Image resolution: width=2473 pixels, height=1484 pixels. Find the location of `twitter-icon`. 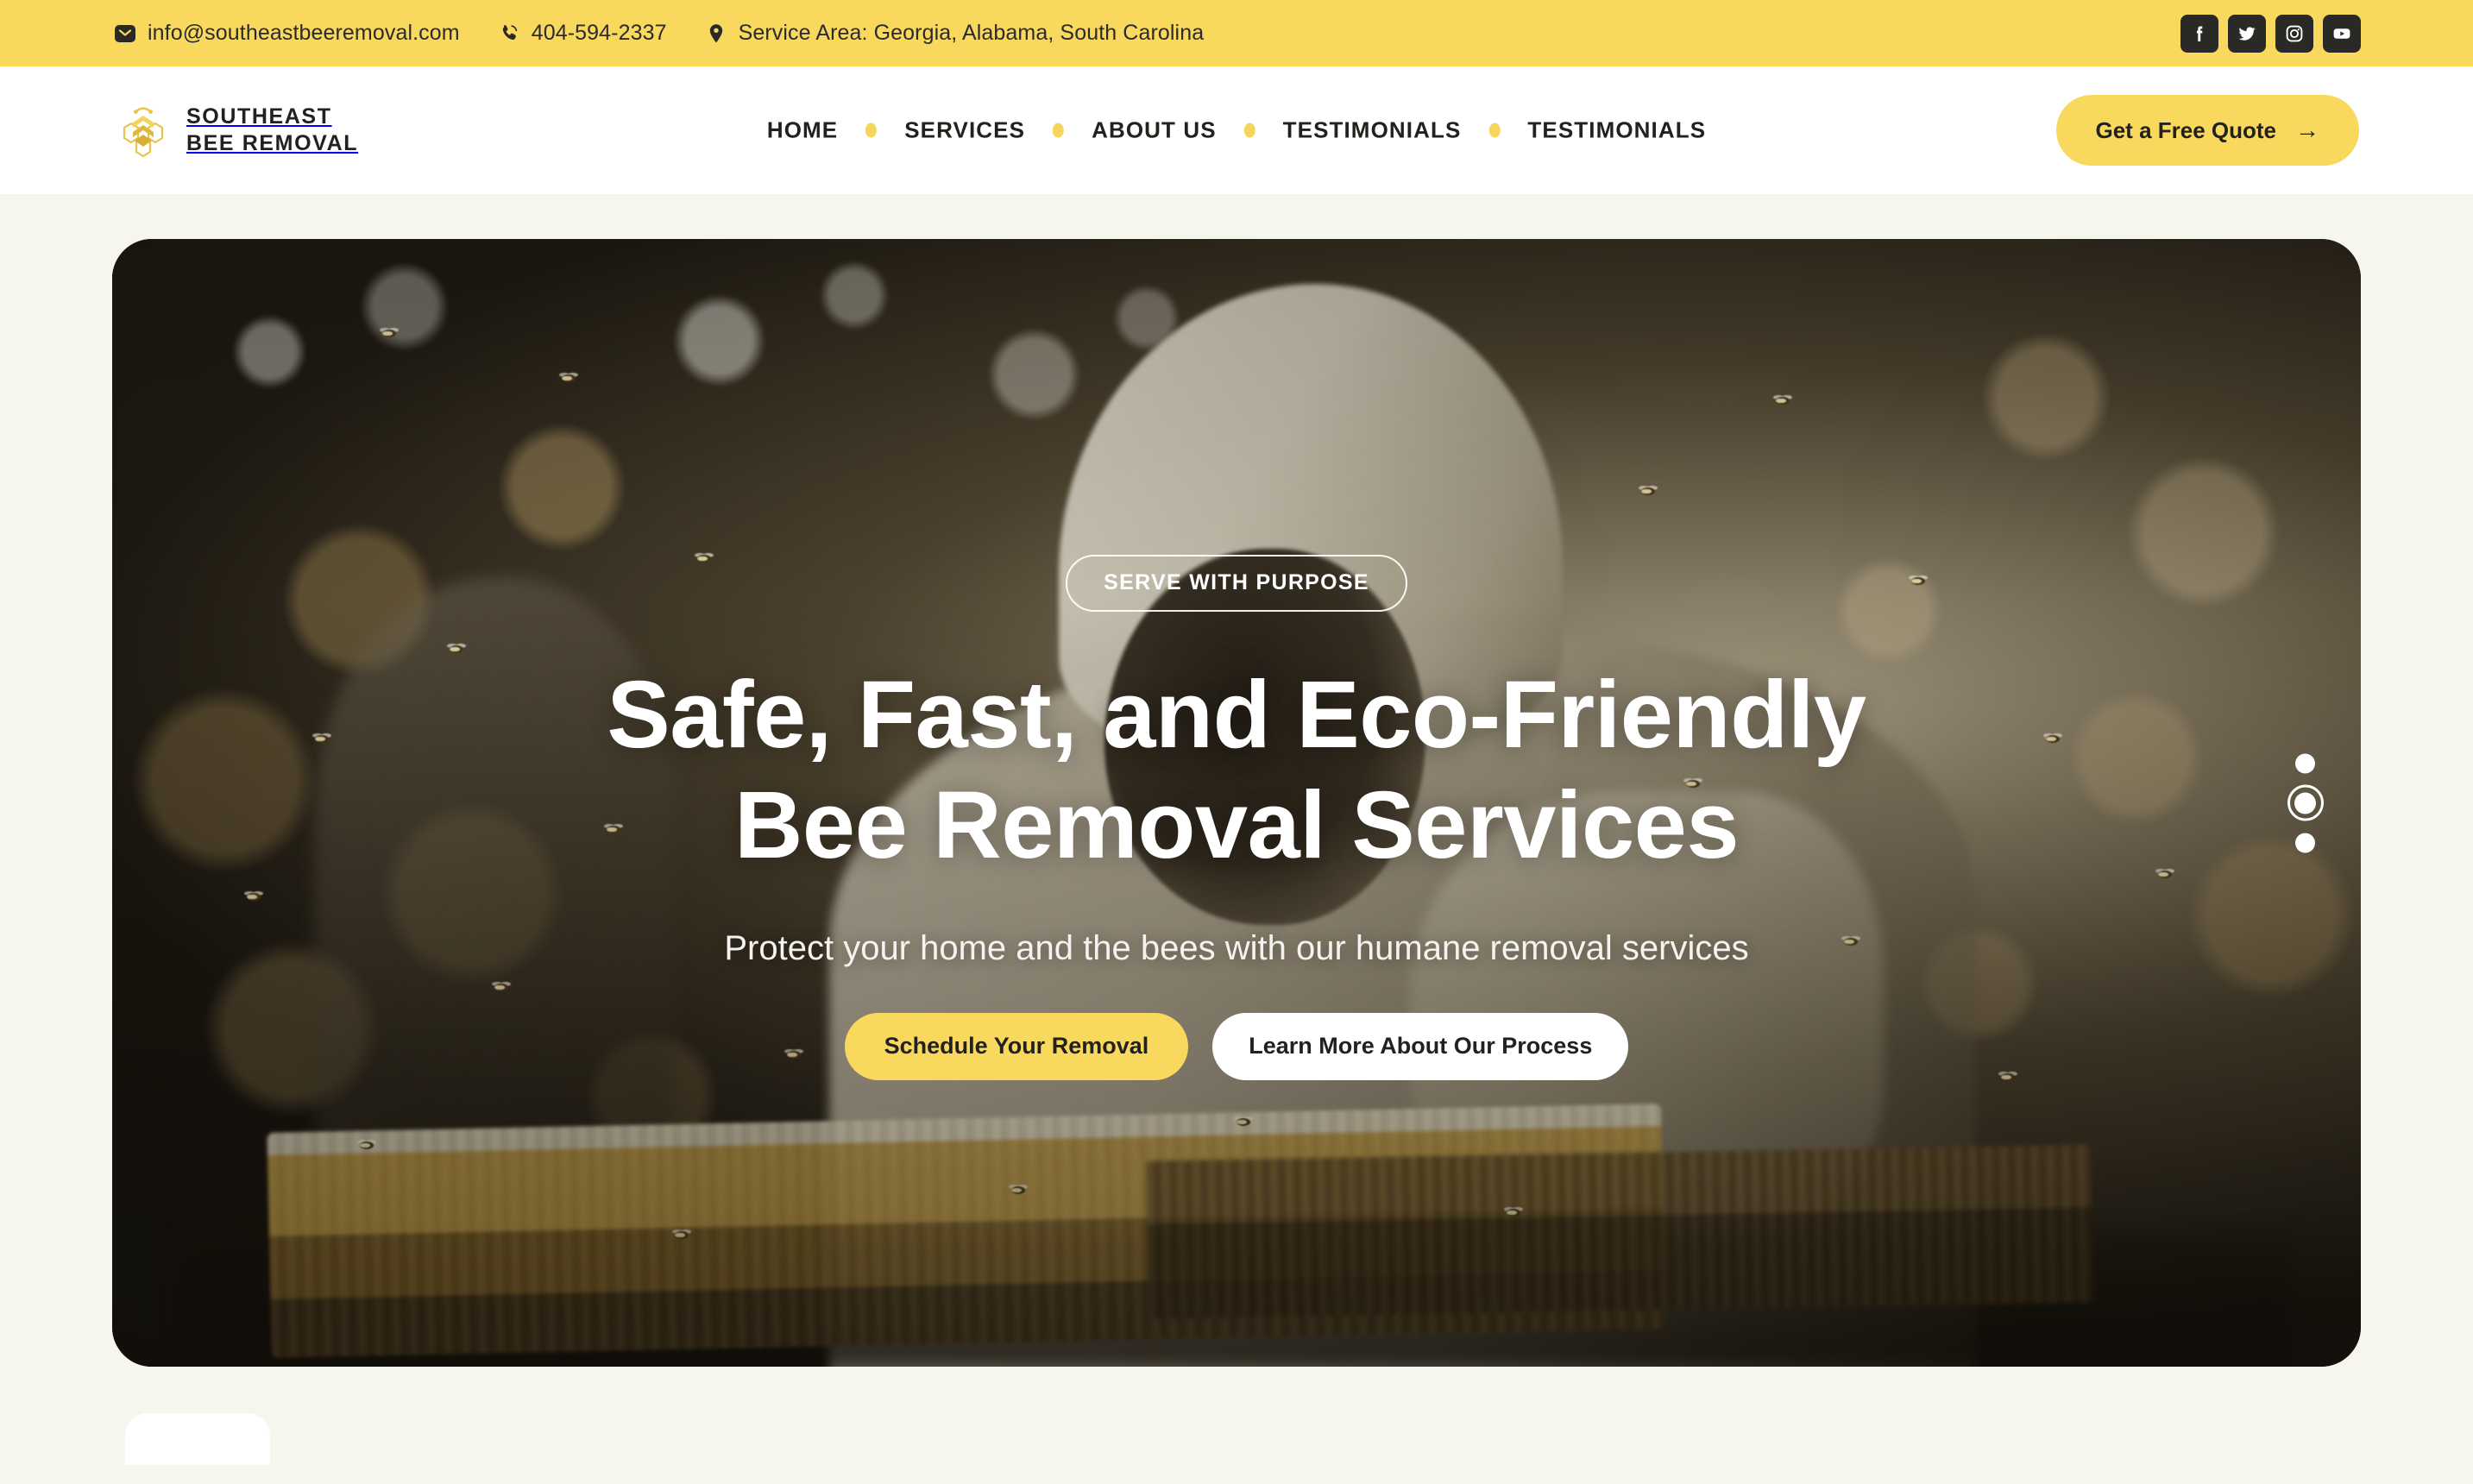

twitter-icon is located at coordinates (2247, 33).